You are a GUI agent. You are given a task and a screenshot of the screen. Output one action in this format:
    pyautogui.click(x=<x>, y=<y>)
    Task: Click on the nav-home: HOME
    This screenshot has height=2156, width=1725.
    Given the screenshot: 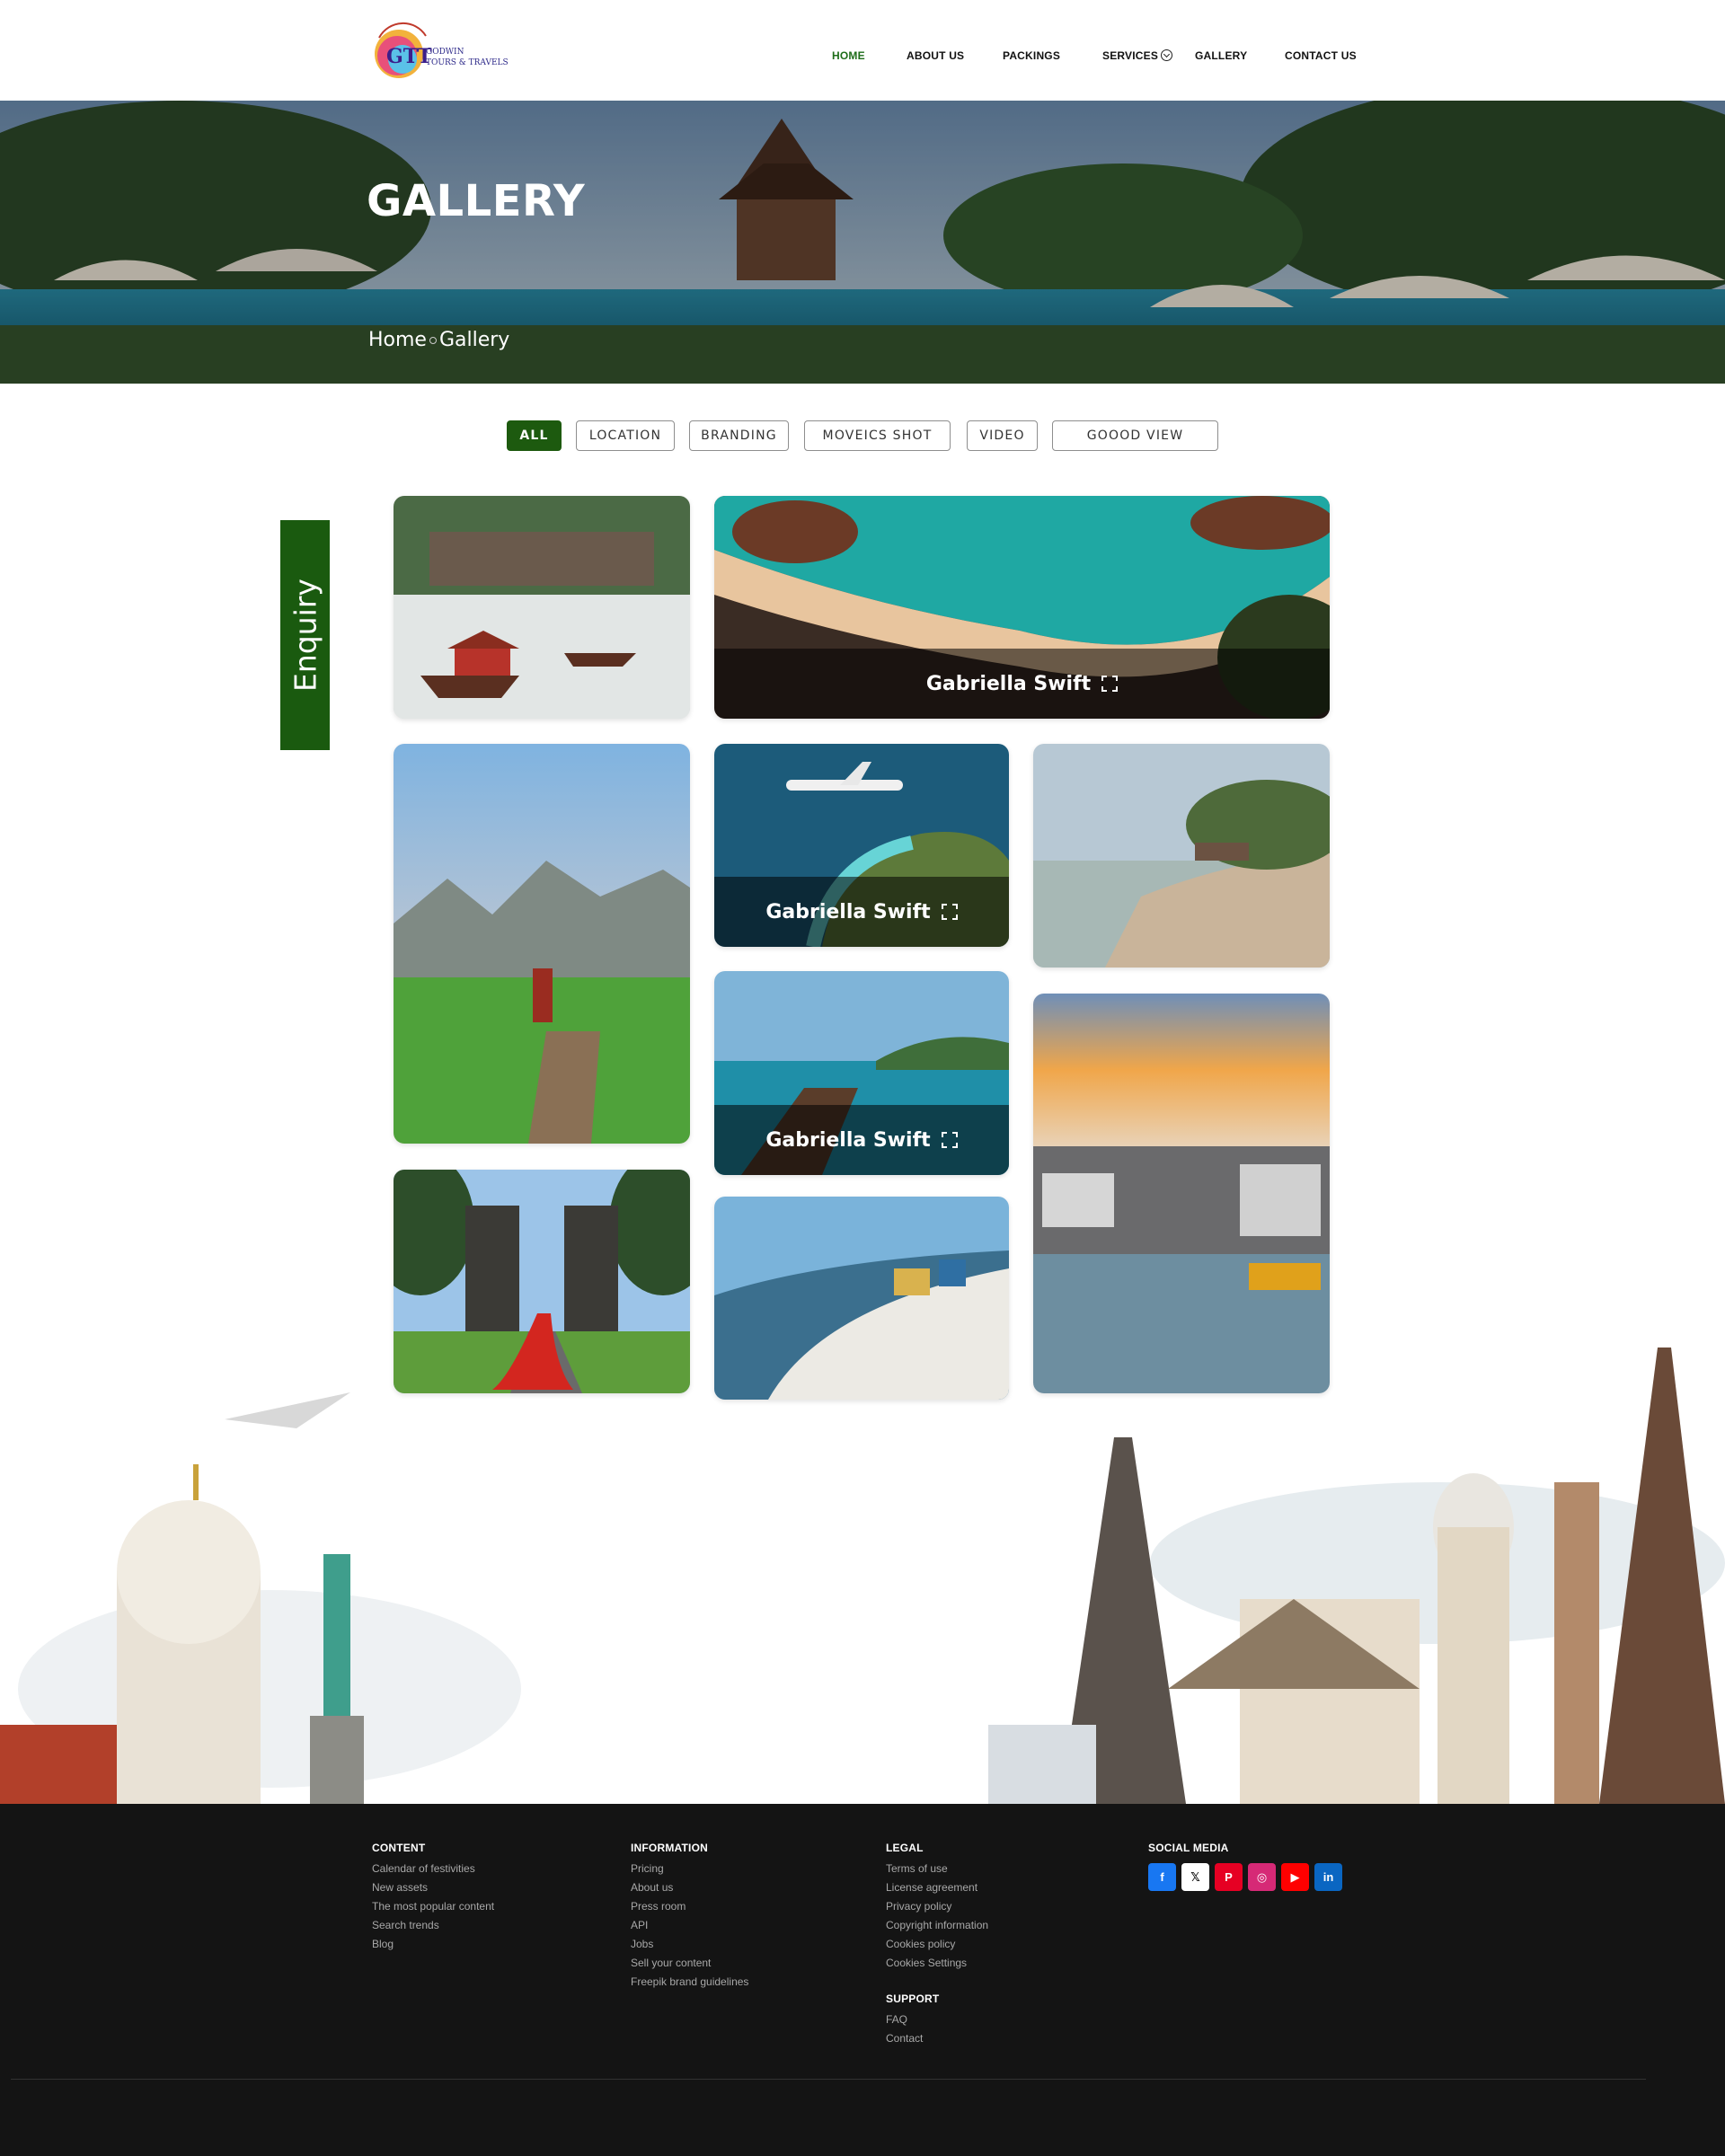 What is the action you would take?
    pyautogui.click(x=848, y=55)
    